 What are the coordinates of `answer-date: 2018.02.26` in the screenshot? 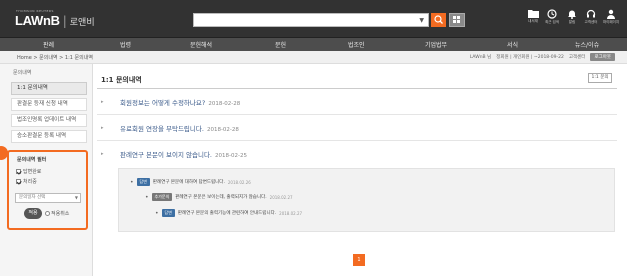 It's located at (239, 182).